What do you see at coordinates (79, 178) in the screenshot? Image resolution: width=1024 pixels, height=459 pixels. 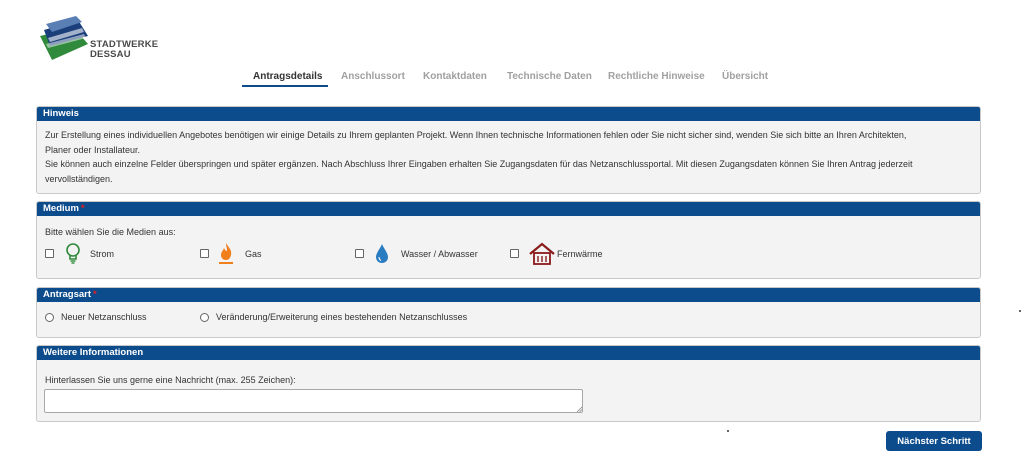 I see `hinweis-line: vervollständigen.` at bounding box center [79, 178].